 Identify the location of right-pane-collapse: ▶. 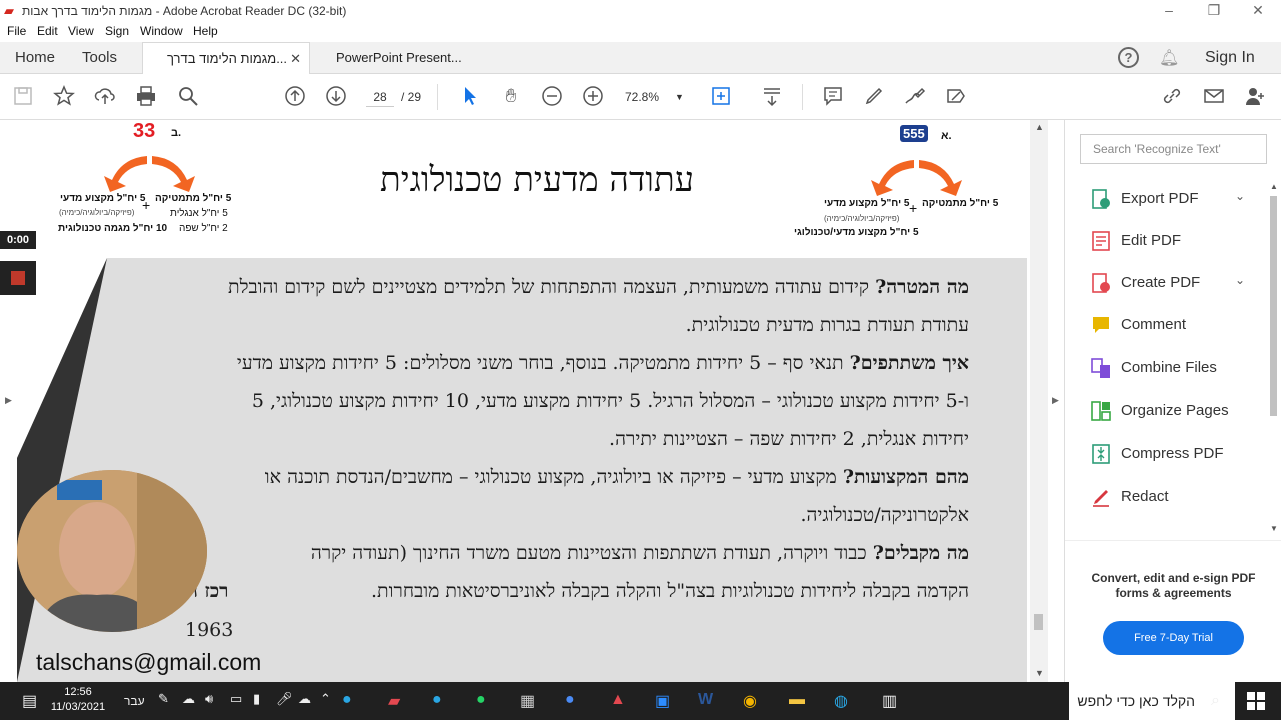
(1056, 401).